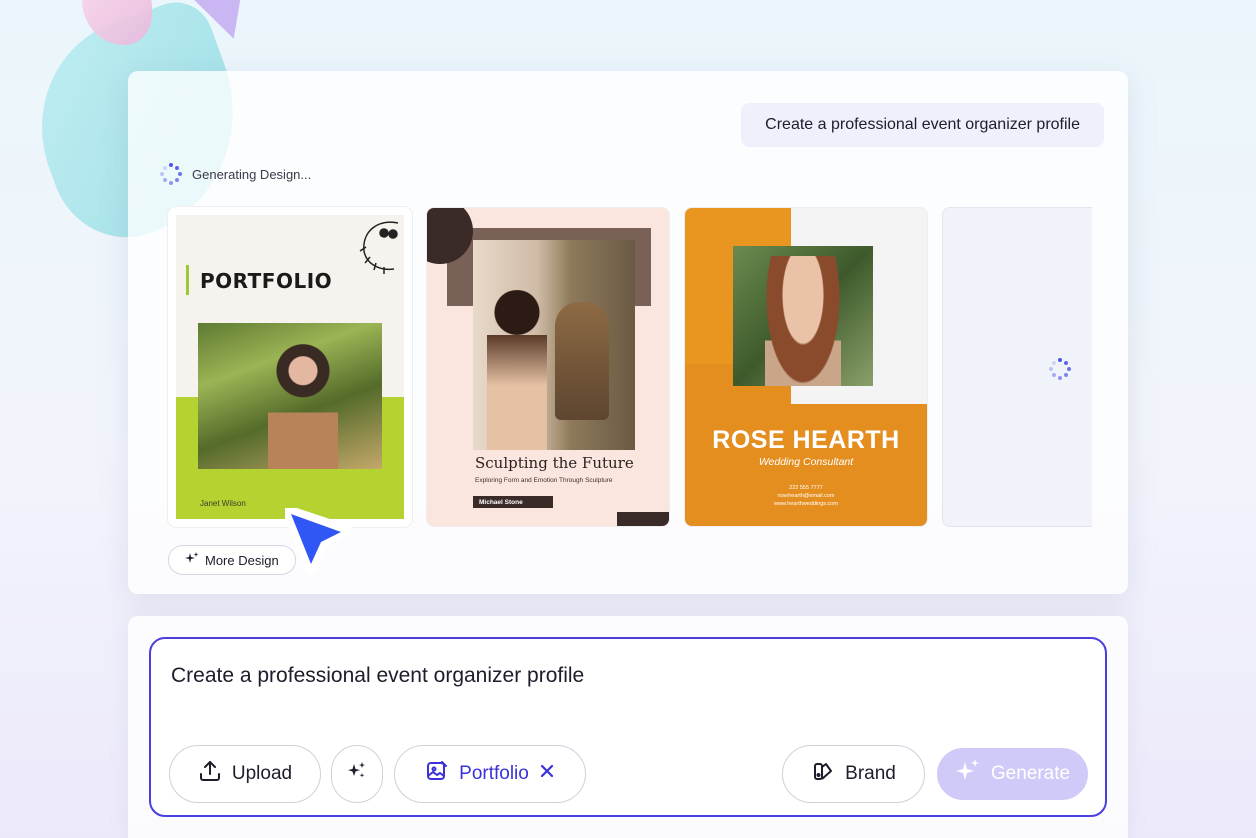 The width and height of the screenshot is (1256, 838). What do you see at coordinates (806, 504) in the screenshot?
I see `contact-website: www.hearthweddings.com` at bounding box center [806, 504].